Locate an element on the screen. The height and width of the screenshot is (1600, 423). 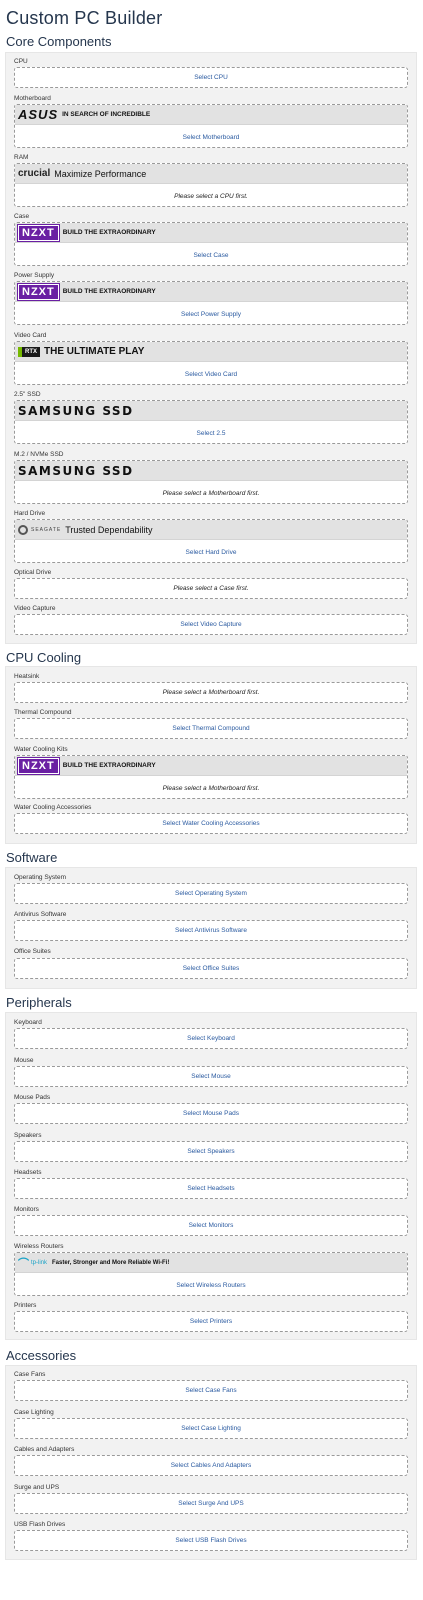
asus-logo: ASUS is located at coordinates (38, 114).